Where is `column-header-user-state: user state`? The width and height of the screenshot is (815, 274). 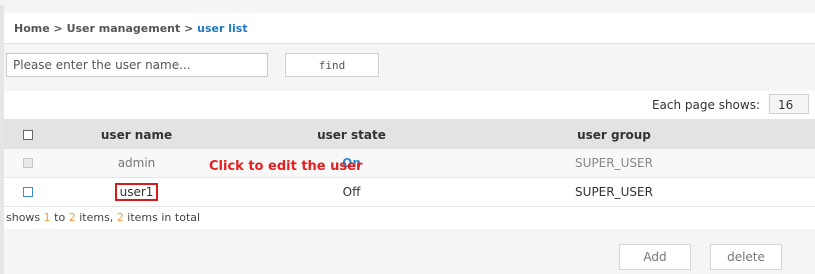
column-header-user-state: user state is located at coordinates (351, 134).